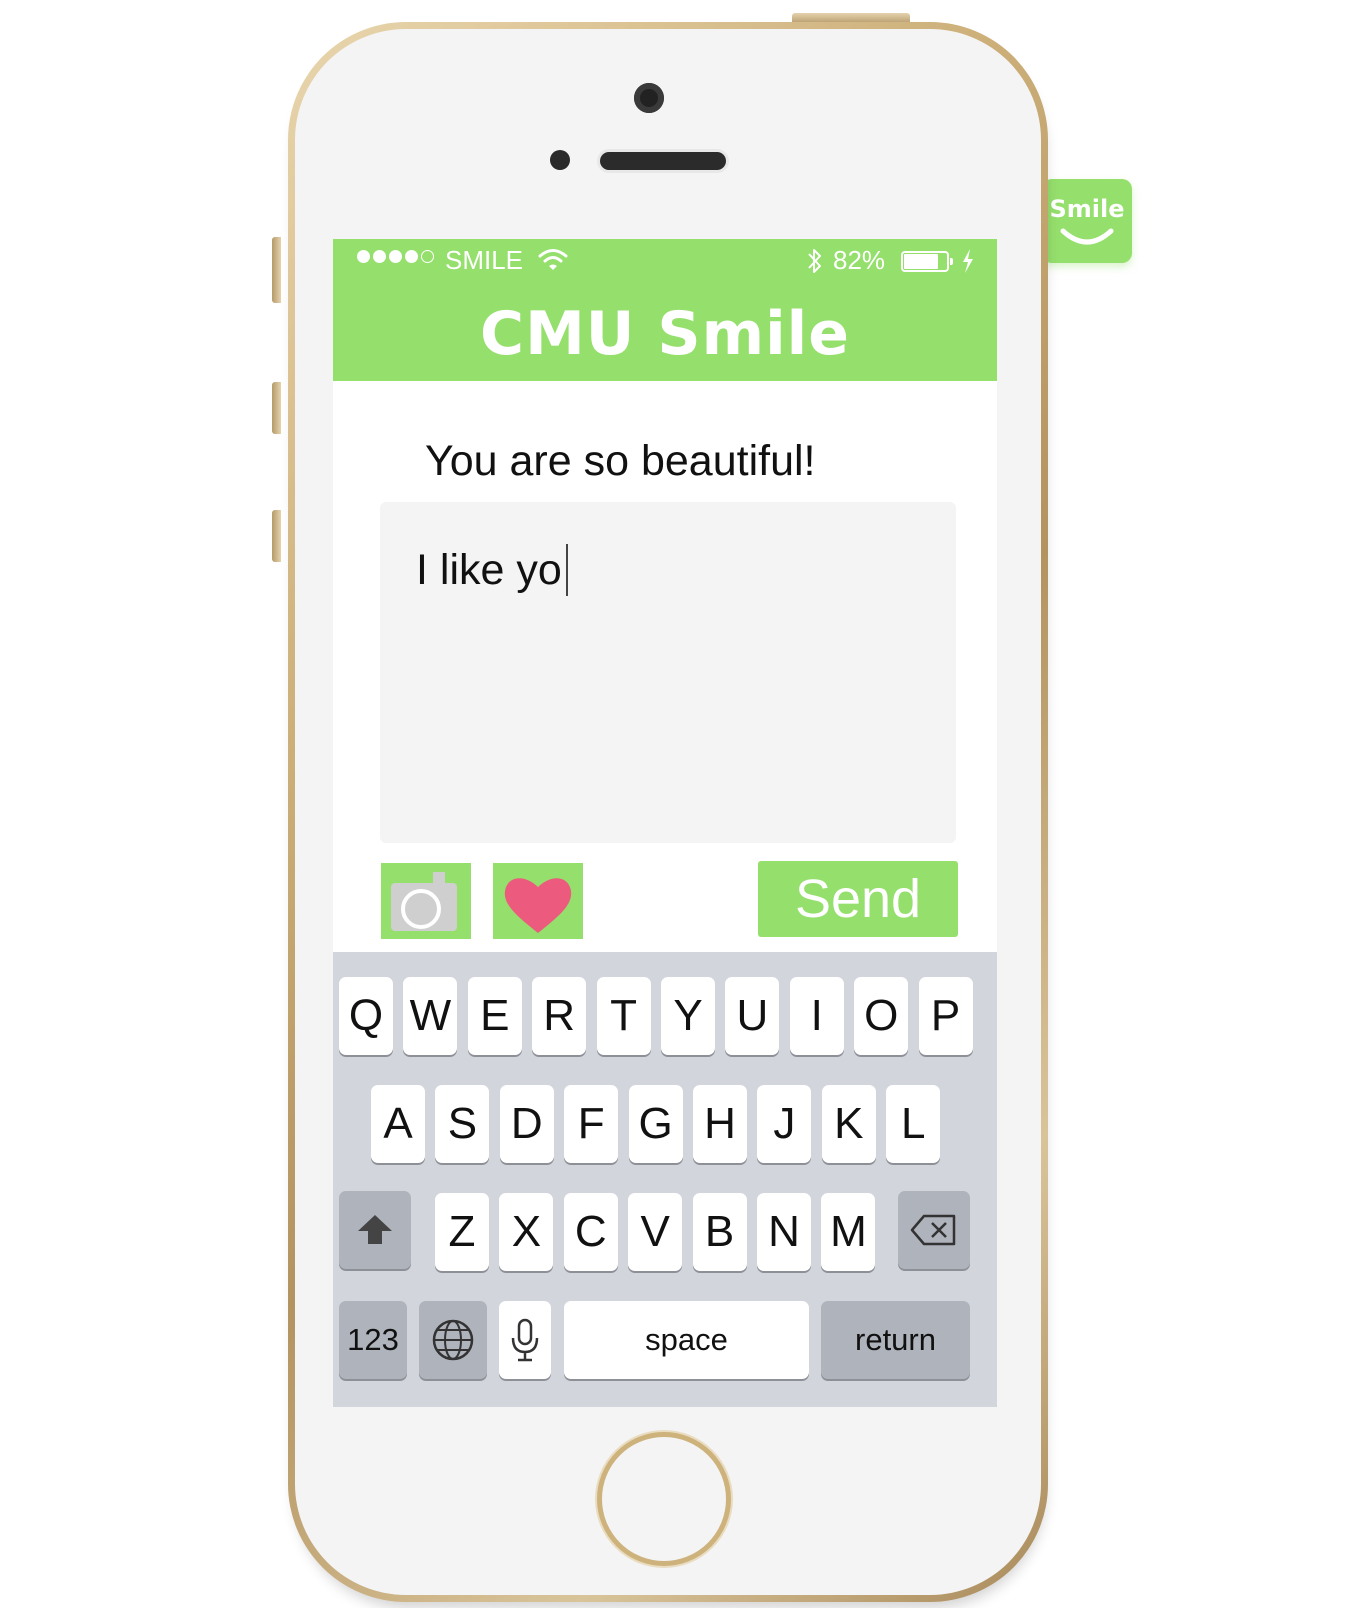 The width and height of the screenshot is (1370, 1608). I want to click on key-j: J, so click(784, 1124).